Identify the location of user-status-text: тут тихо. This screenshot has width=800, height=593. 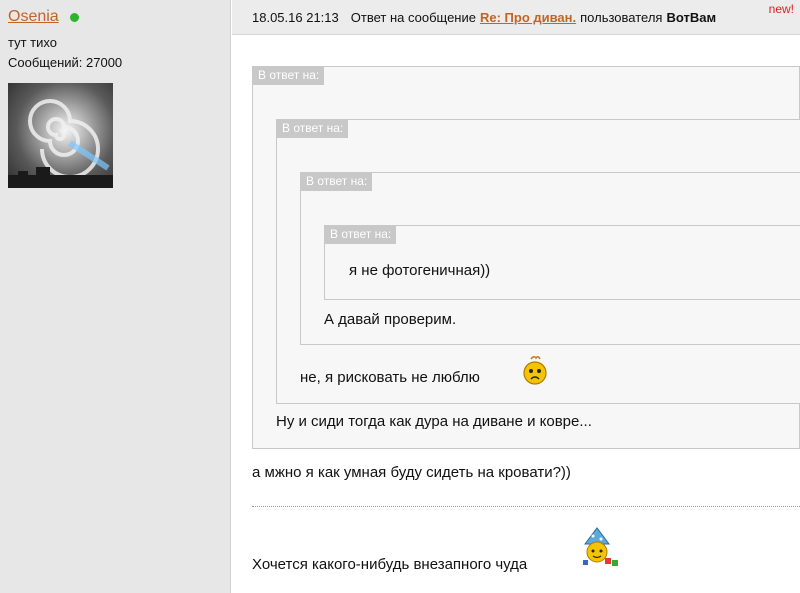
(32, 42).